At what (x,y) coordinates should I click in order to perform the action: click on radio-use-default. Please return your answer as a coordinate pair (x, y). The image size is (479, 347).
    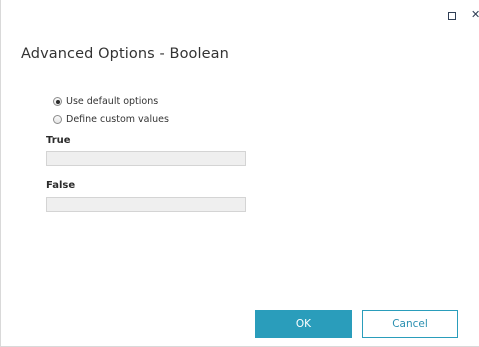
    Looking at the image, I should click on (57, 101).